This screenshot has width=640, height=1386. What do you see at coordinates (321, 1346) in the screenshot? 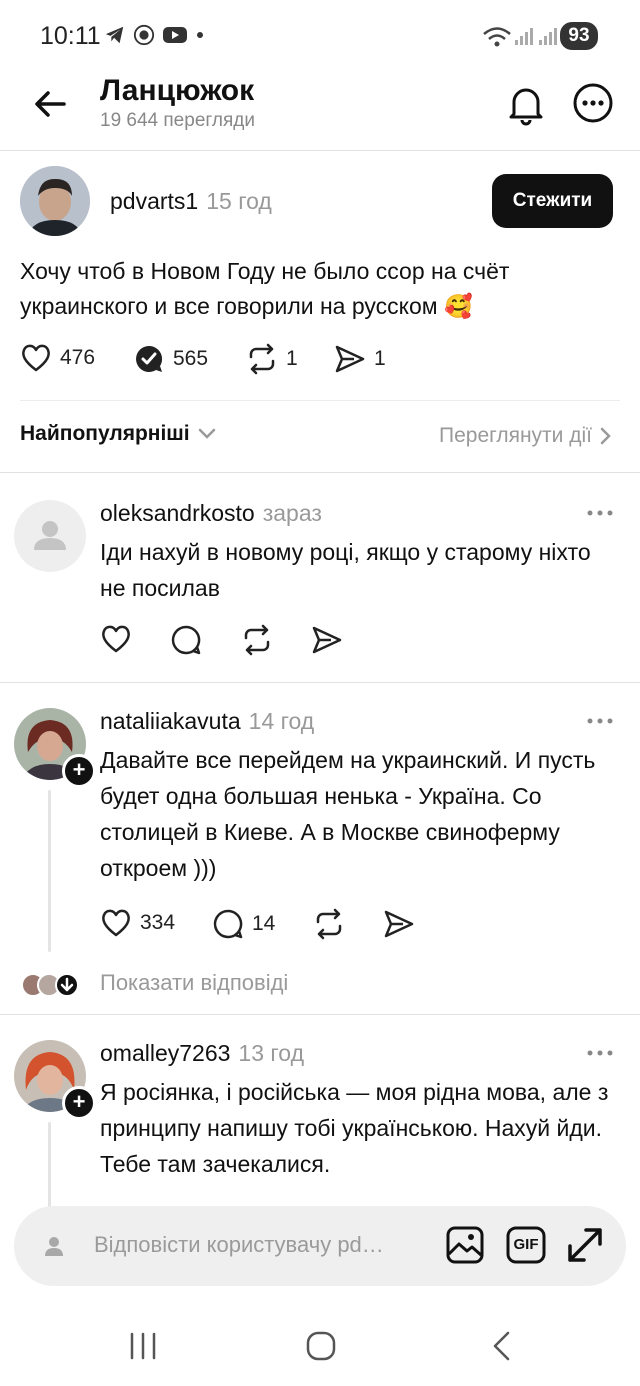
I see `home-icon` at bounding box center [321, 1346].